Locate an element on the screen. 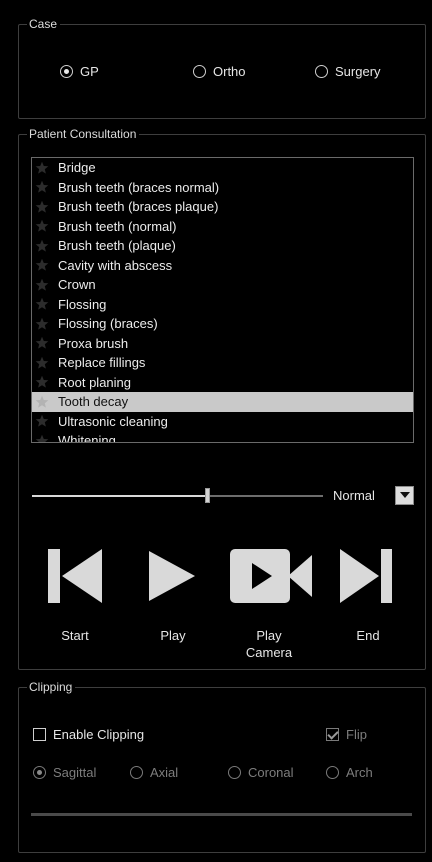  list-item: Bridge is located at coordinates (222, 168).